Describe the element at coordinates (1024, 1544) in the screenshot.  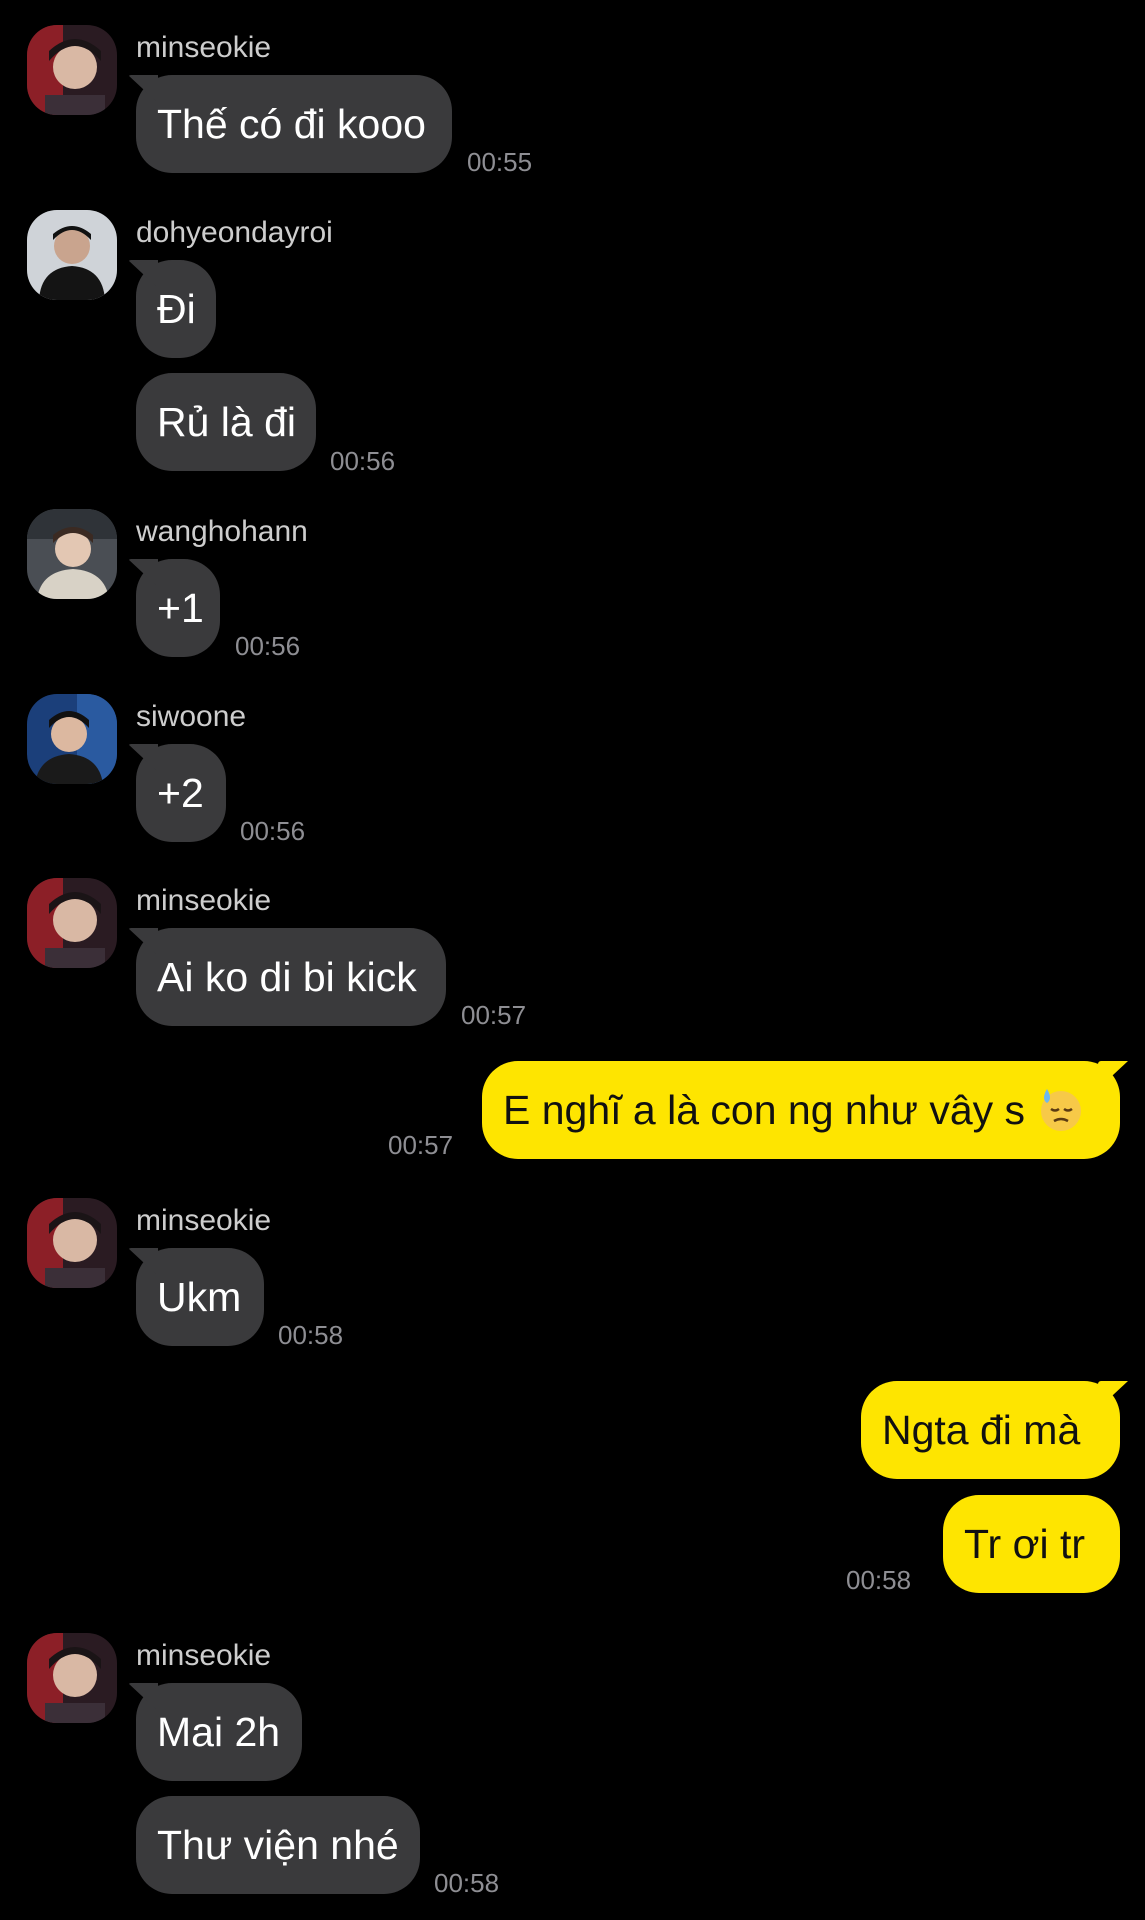
I see `message-text: Tr ơi tr` at that location.